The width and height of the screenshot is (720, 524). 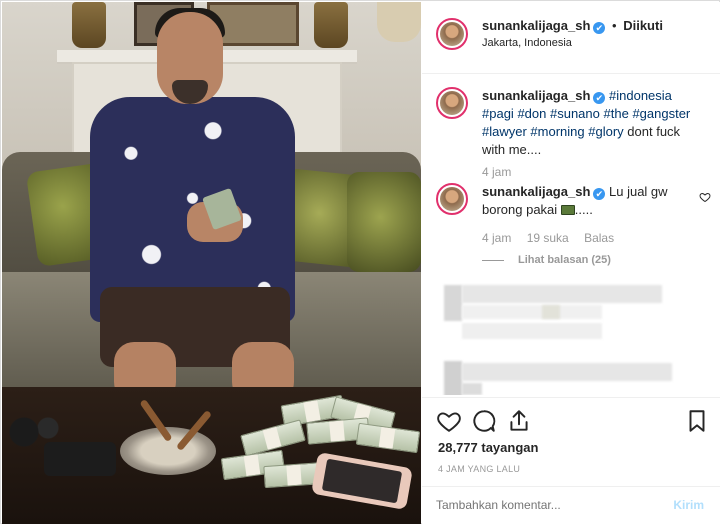 What do you see at coordinates (548, 238) in the screenshot?
I see `comment-likes: 19 suka` at bounding box center [548, 238].